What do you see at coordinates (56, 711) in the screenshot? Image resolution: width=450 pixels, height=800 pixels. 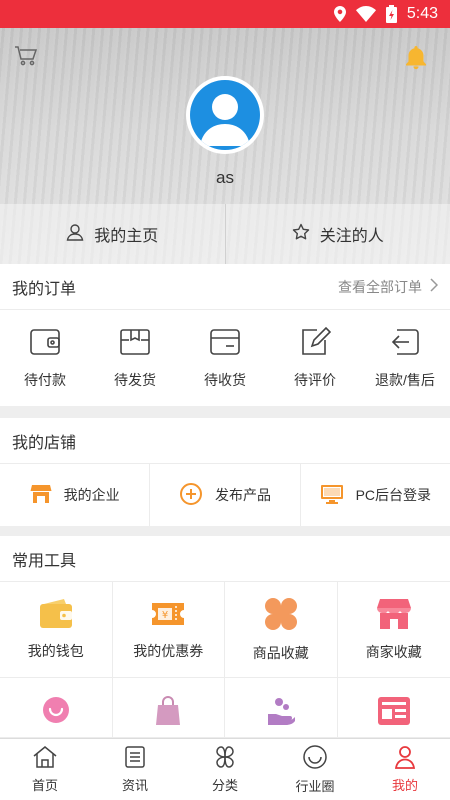 I see `smile-icon` at bounding box center [56, 711].